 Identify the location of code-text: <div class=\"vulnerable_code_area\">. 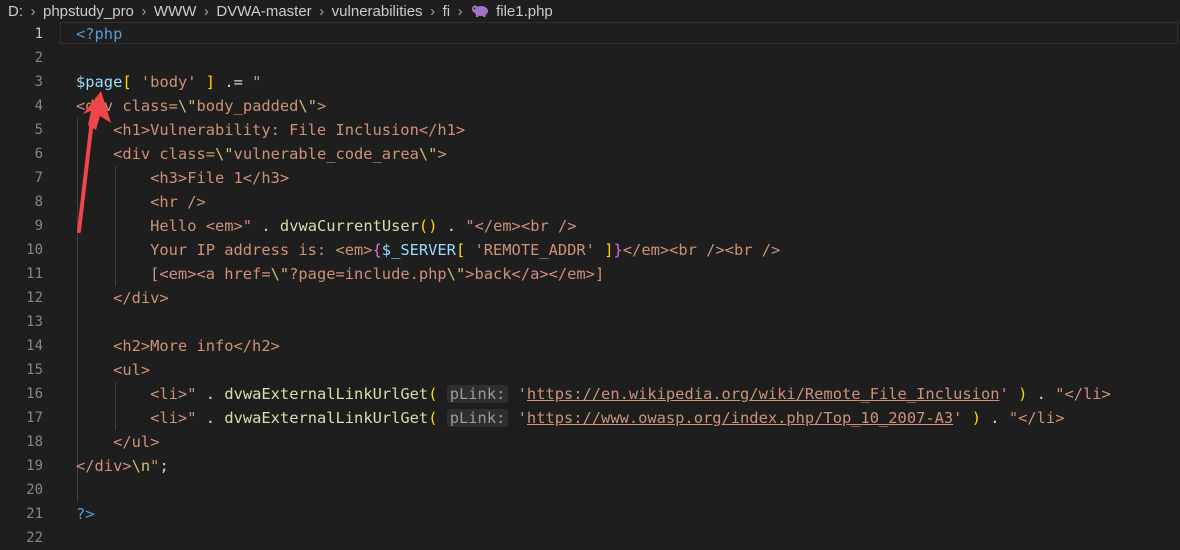
(261, 154).